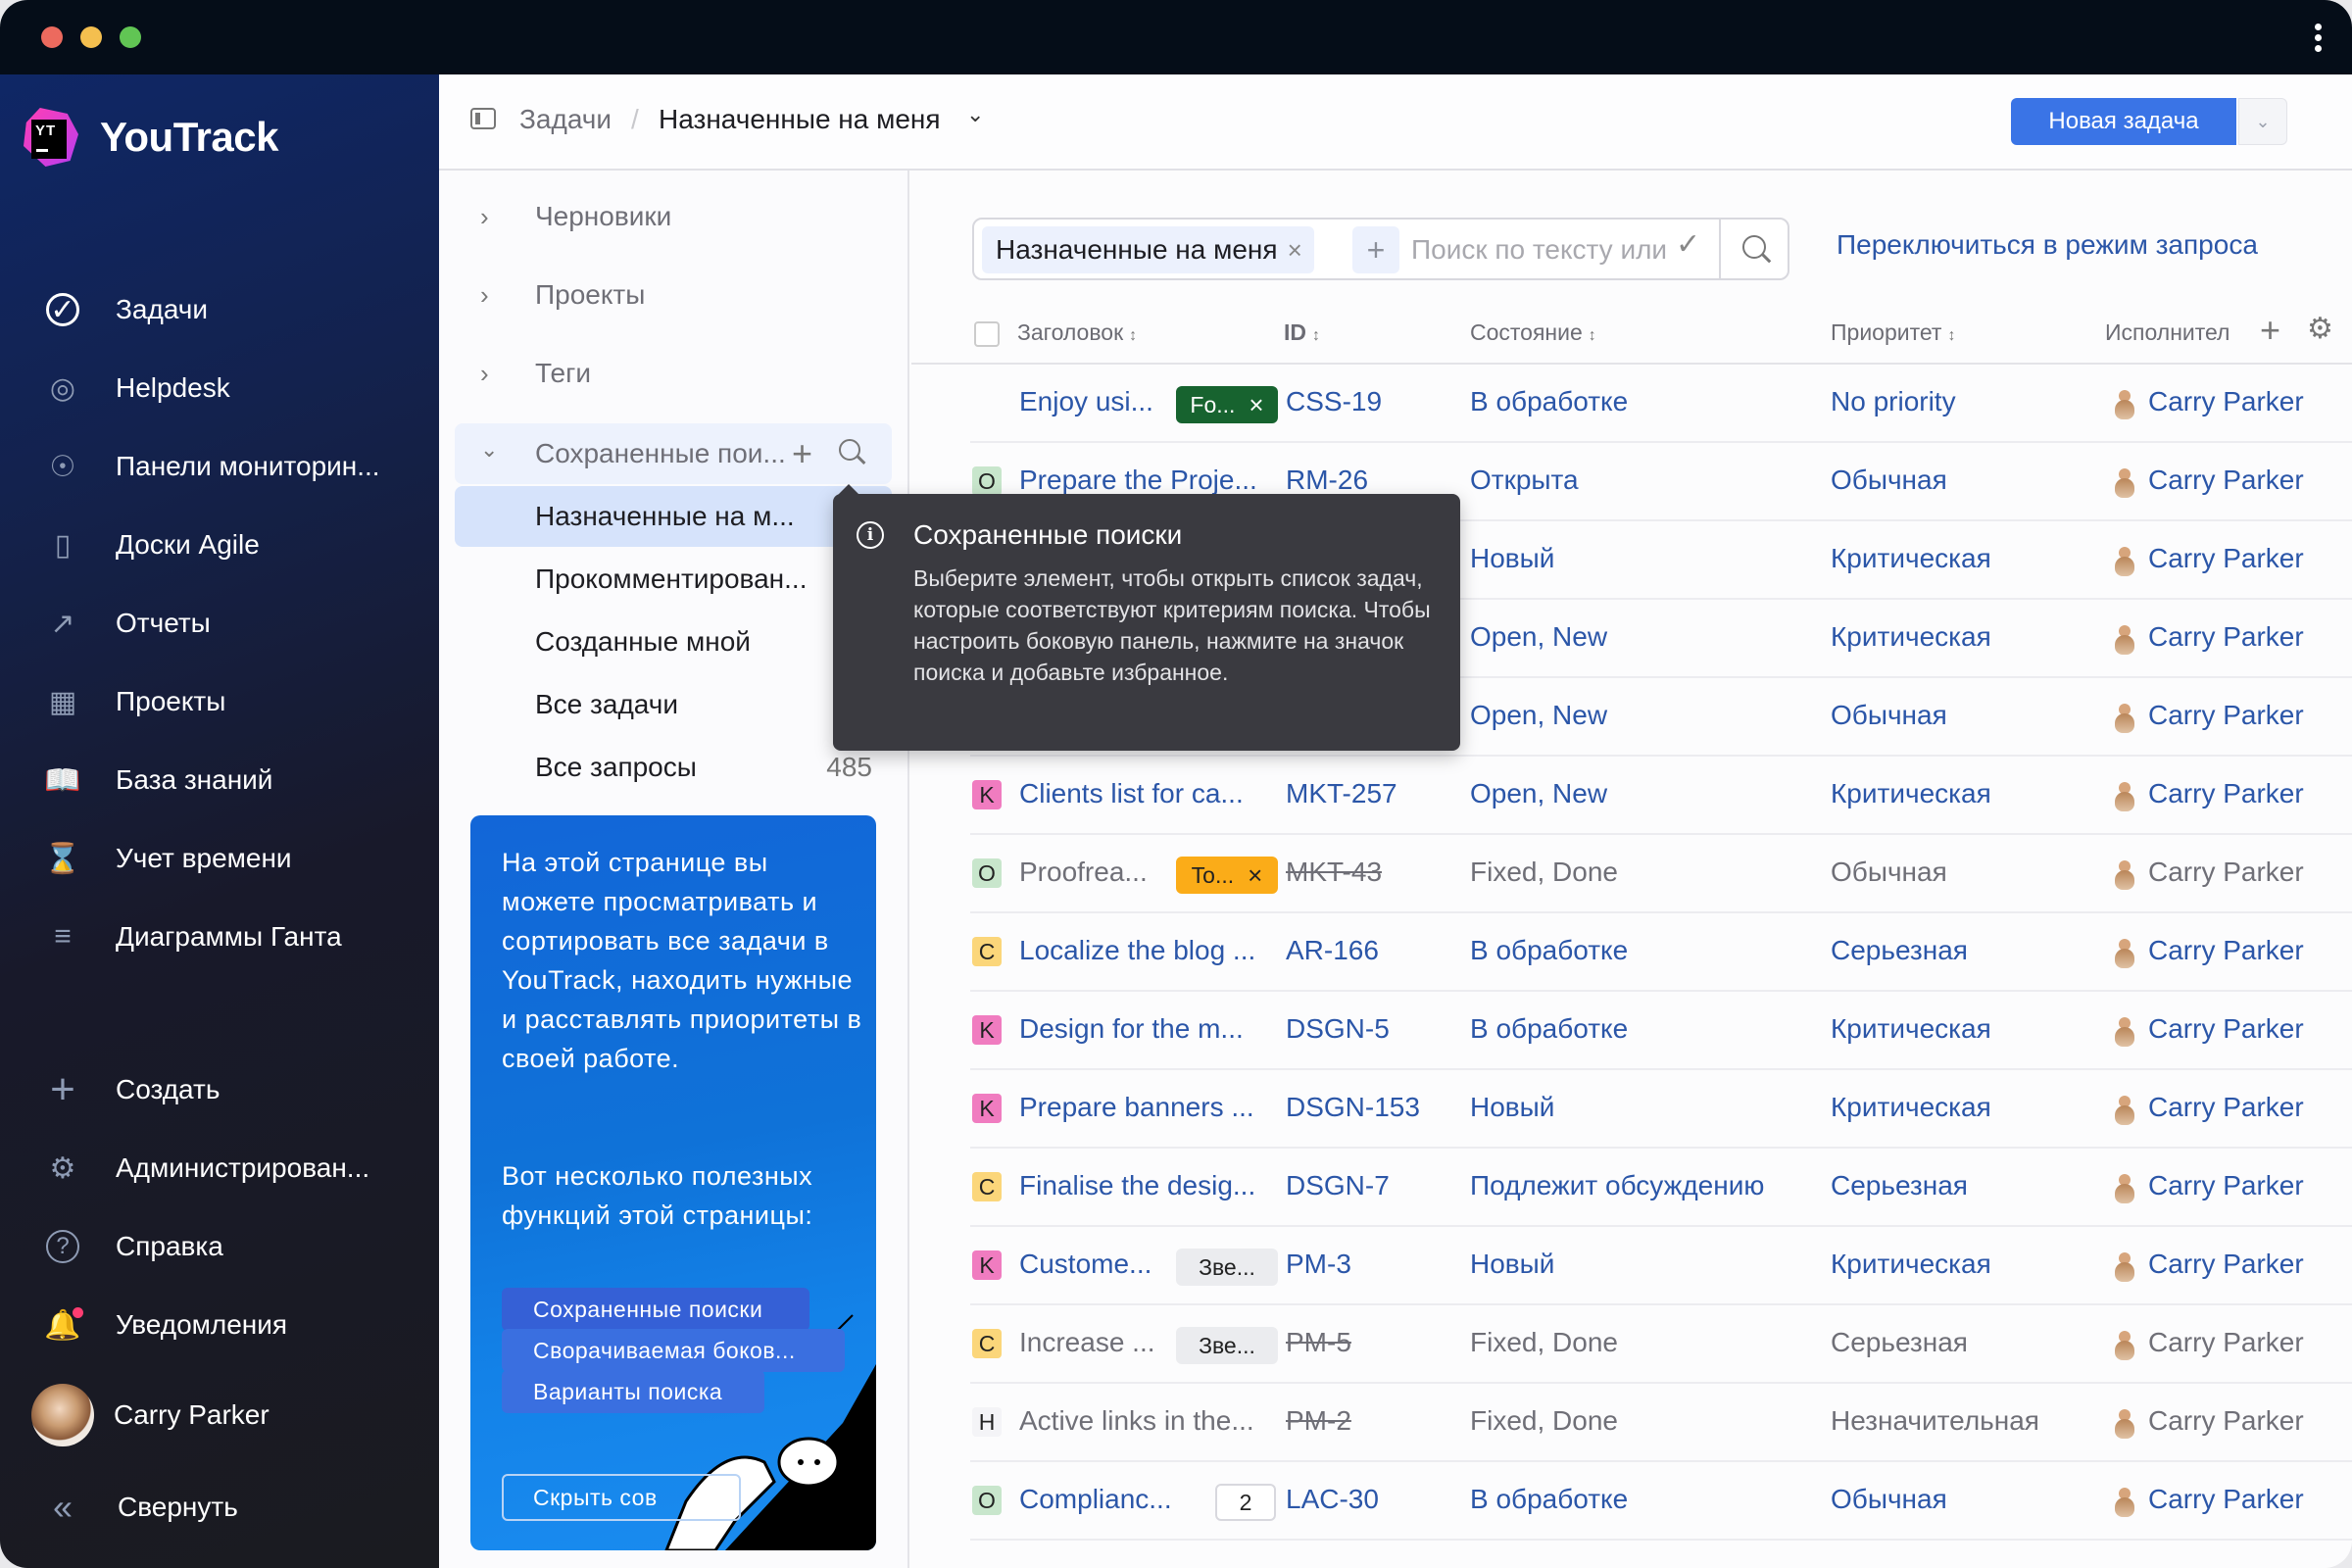 Image resolution: width=2352 pixels, height=1568 pixels. I want to click on sidebar-bottom-item-3: 🔔 Уведомления, so click(219, 1325).